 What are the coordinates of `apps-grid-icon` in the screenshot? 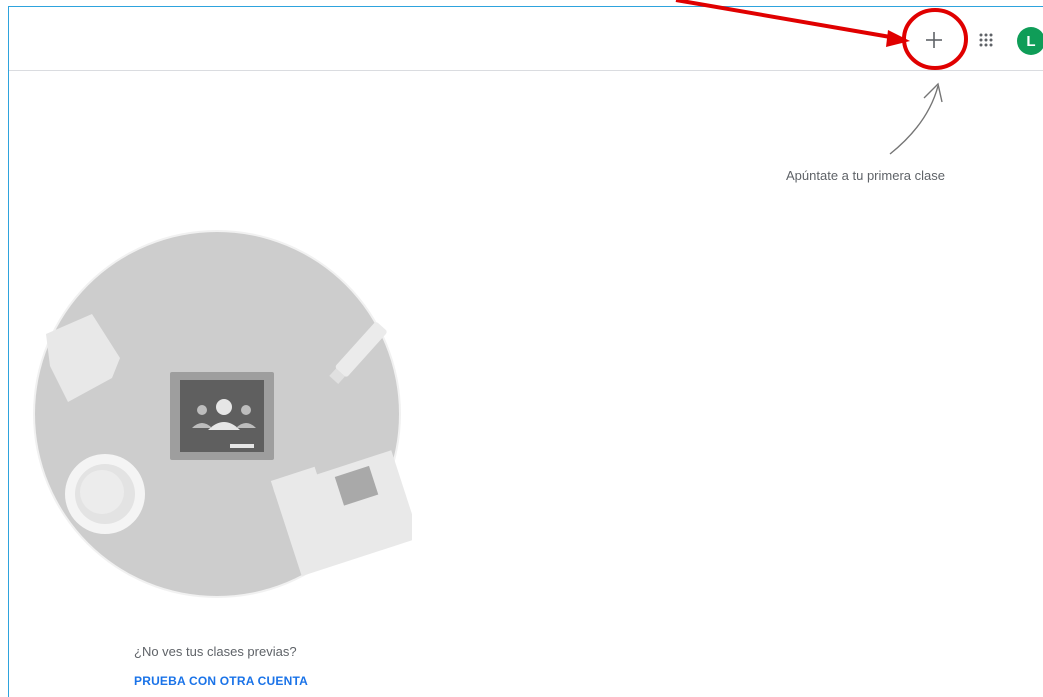 It's located at (986, 40).